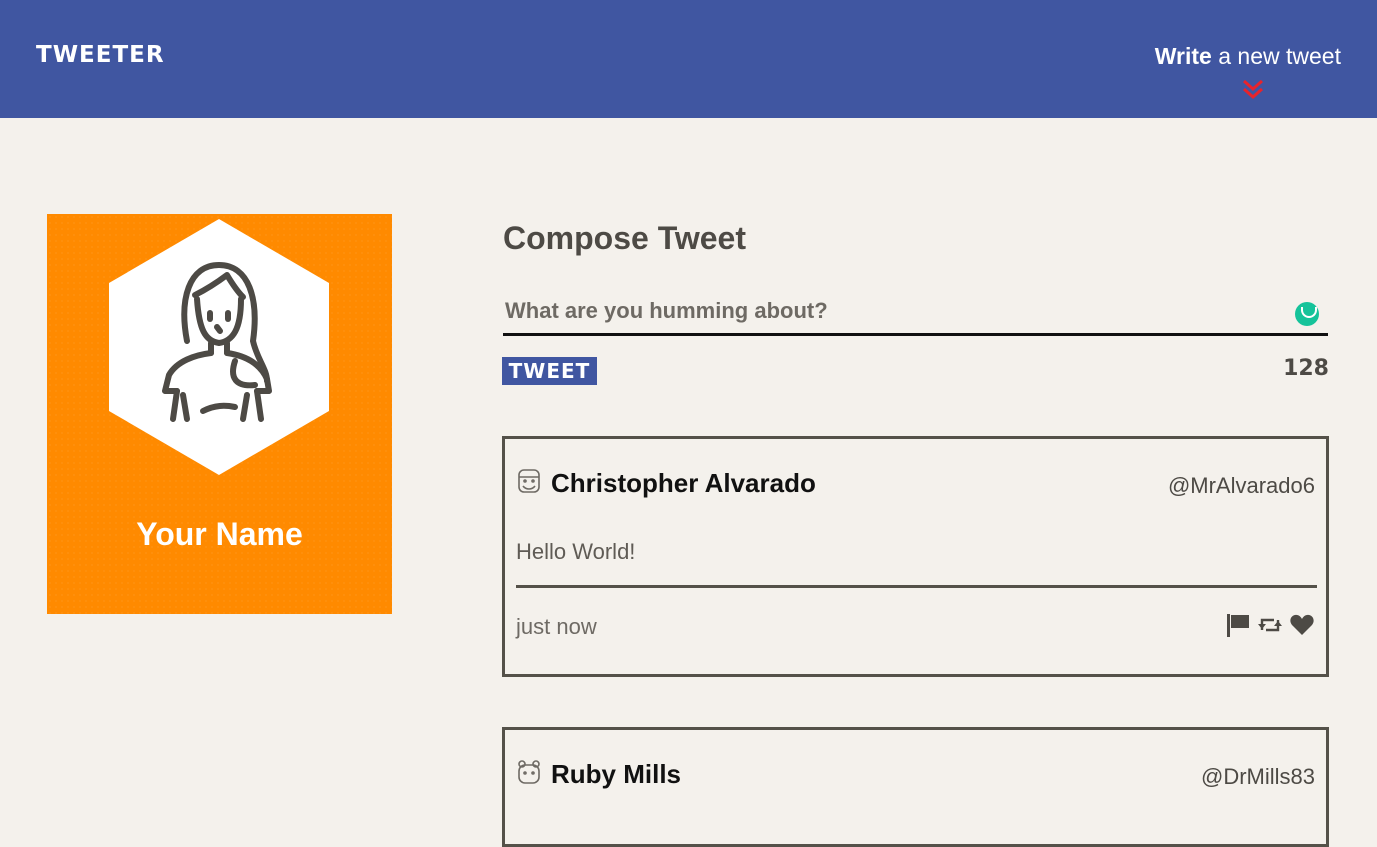  What do you see at coordinates (616, 774) in the screenshot?
I see `tweet-author-name: Ruby Mills` at bounding box center [616, 774].